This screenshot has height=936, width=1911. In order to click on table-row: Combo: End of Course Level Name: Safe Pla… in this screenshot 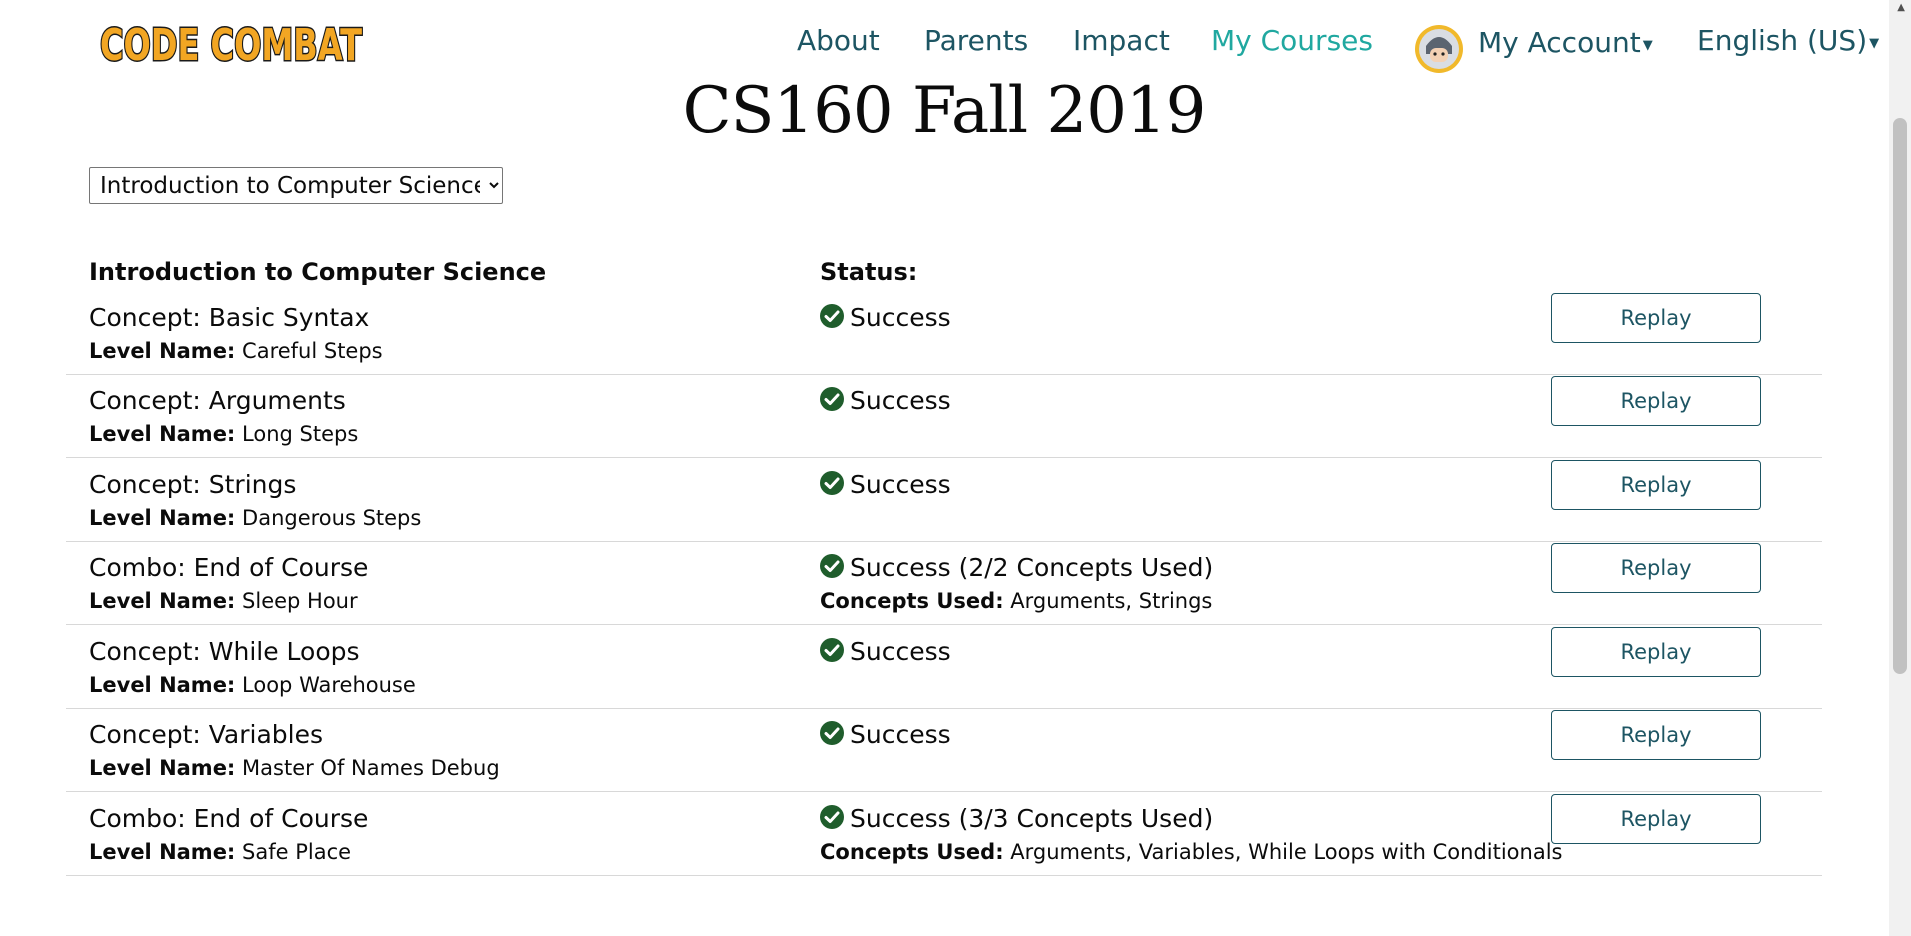, I will do `click(944, 834)`.